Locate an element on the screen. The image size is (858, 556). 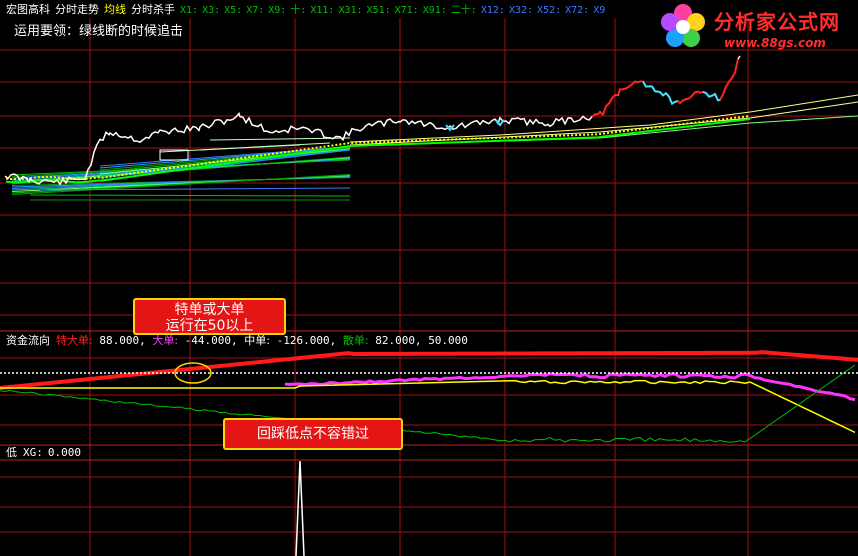
indicator-param: X71: is located at coordinates (406, 10).